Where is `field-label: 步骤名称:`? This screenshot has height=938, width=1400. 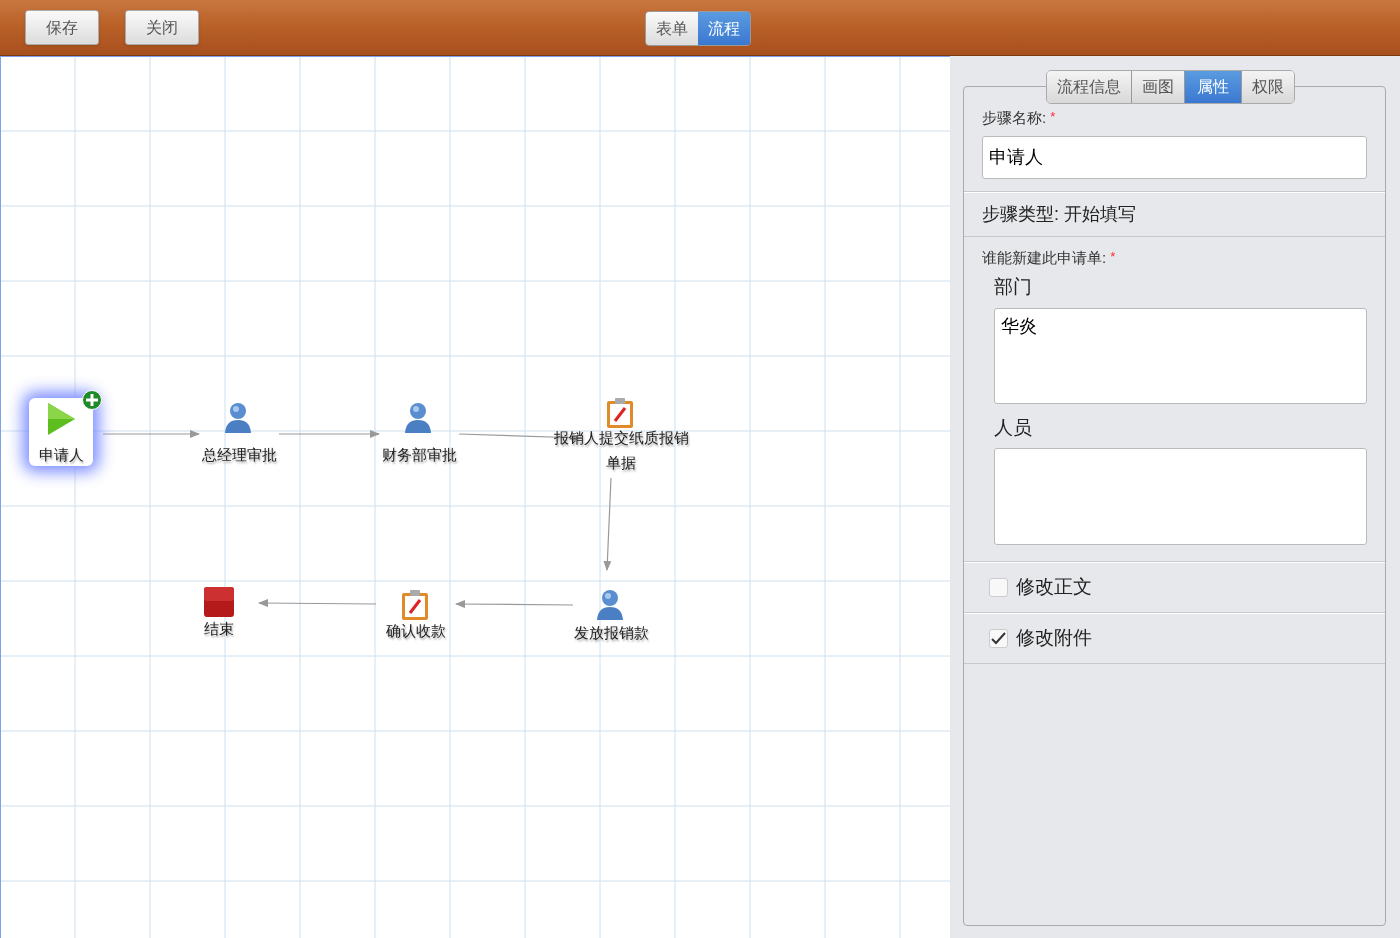
field-label: 步骤名称: is located at coordinates (1014, 118).